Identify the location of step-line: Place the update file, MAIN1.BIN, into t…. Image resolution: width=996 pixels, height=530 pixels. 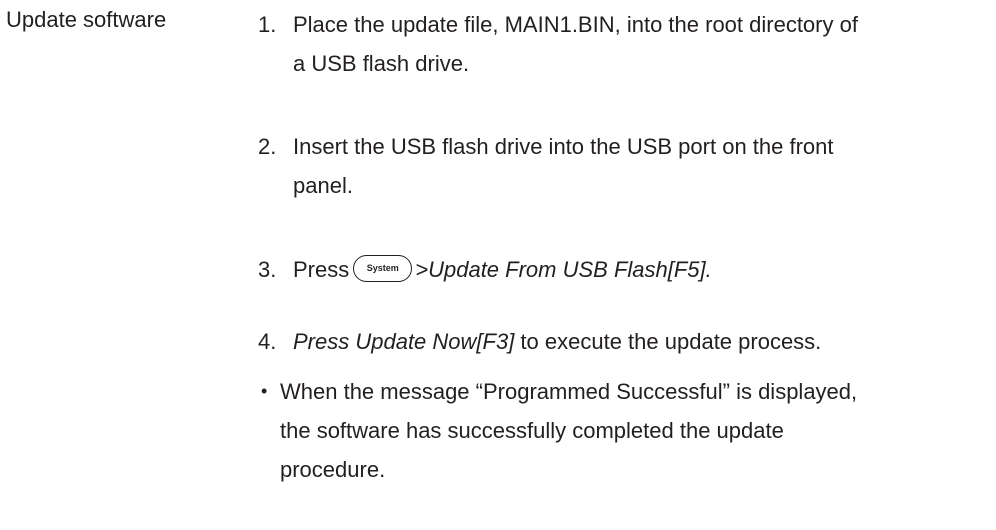
(575, 24).